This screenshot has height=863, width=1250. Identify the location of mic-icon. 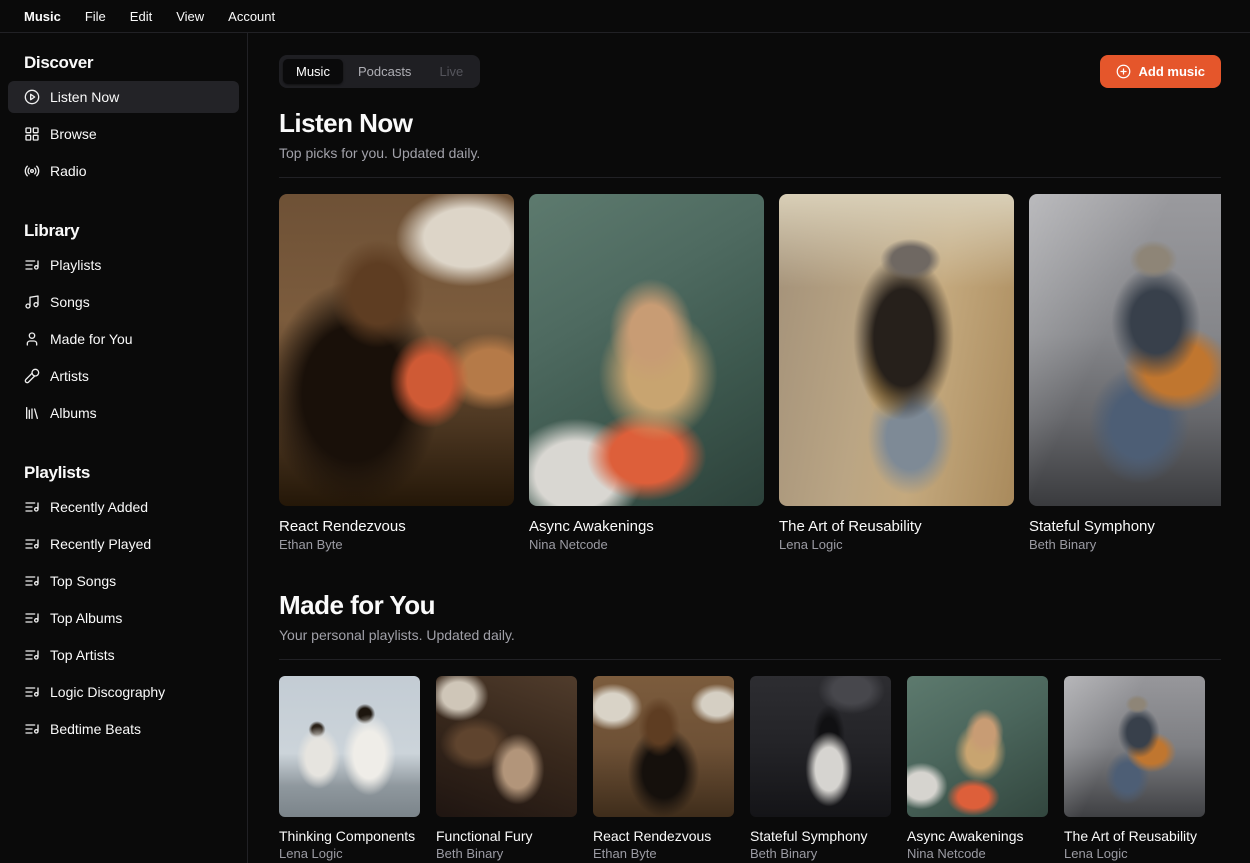
(32, 376).